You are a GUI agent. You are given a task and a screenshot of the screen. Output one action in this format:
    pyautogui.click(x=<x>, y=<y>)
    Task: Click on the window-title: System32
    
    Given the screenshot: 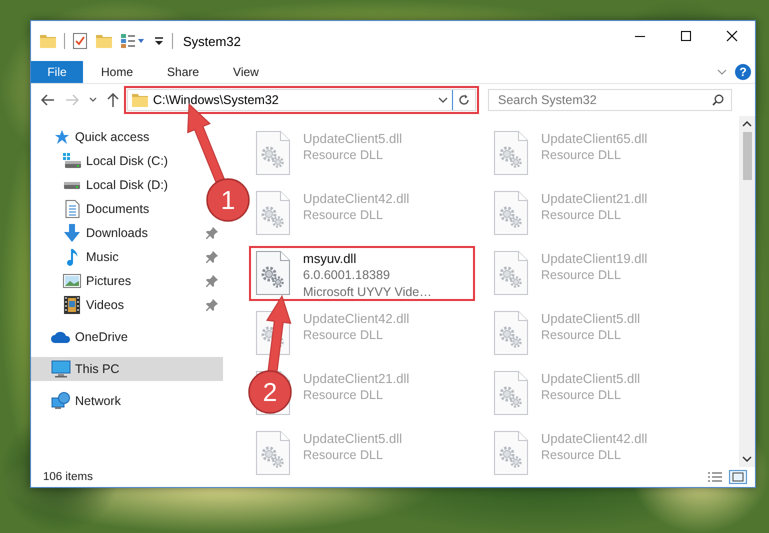 What is the action you would take?
    pyautogui.click(x=212, y=41)
    